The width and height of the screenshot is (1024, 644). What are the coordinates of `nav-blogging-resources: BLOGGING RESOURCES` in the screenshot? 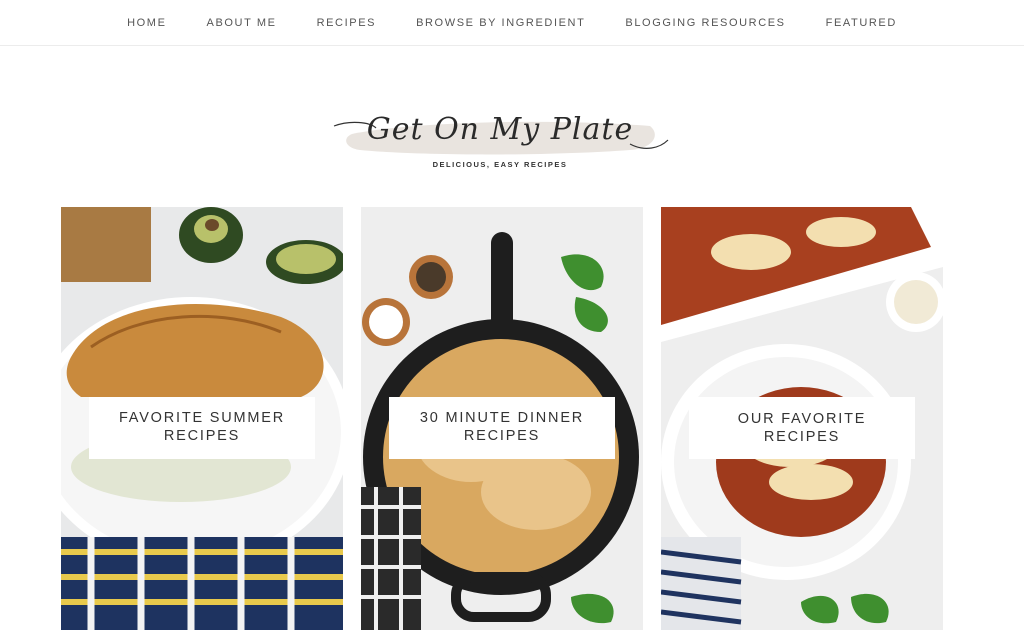 It's located at (705, 23).